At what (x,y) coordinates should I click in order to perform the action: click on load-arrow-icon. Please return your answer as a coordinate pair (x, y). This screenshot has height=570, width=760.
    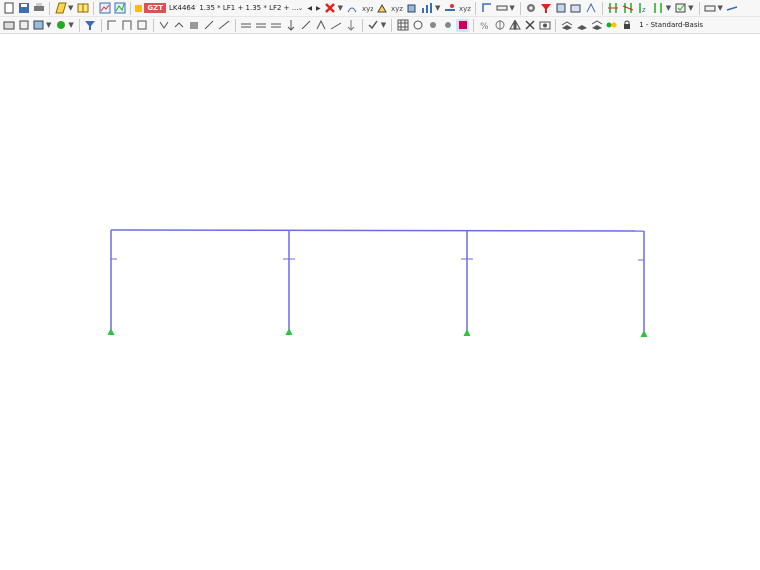
    Looking at the image, I should click on (351, 25).